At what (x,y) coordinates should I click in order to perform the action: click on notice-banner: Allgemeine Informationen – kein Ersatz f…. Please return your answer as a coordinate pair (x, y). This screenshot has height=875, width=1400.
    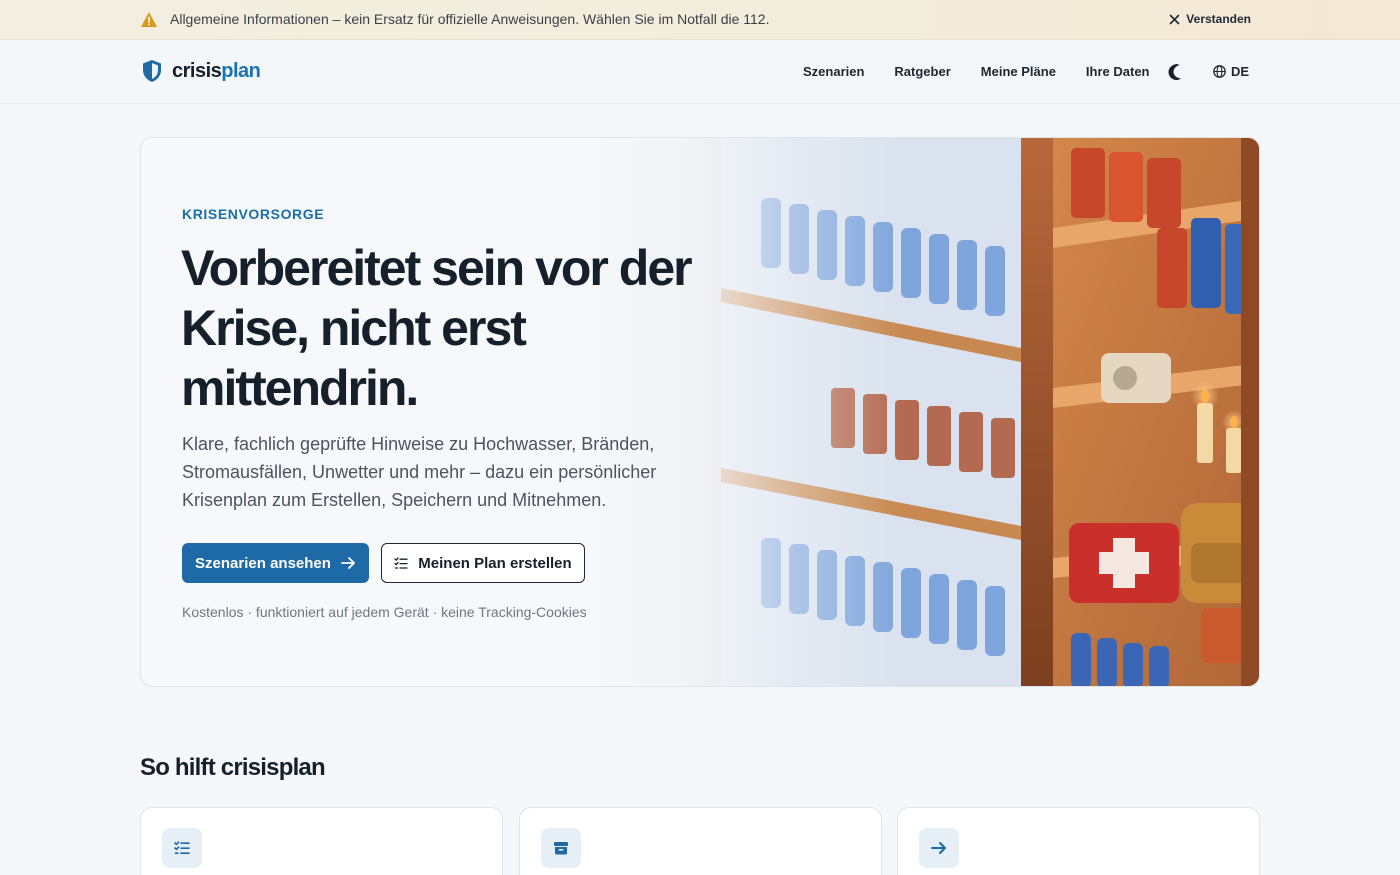
    Looking at the image, I should click on (700, 20).